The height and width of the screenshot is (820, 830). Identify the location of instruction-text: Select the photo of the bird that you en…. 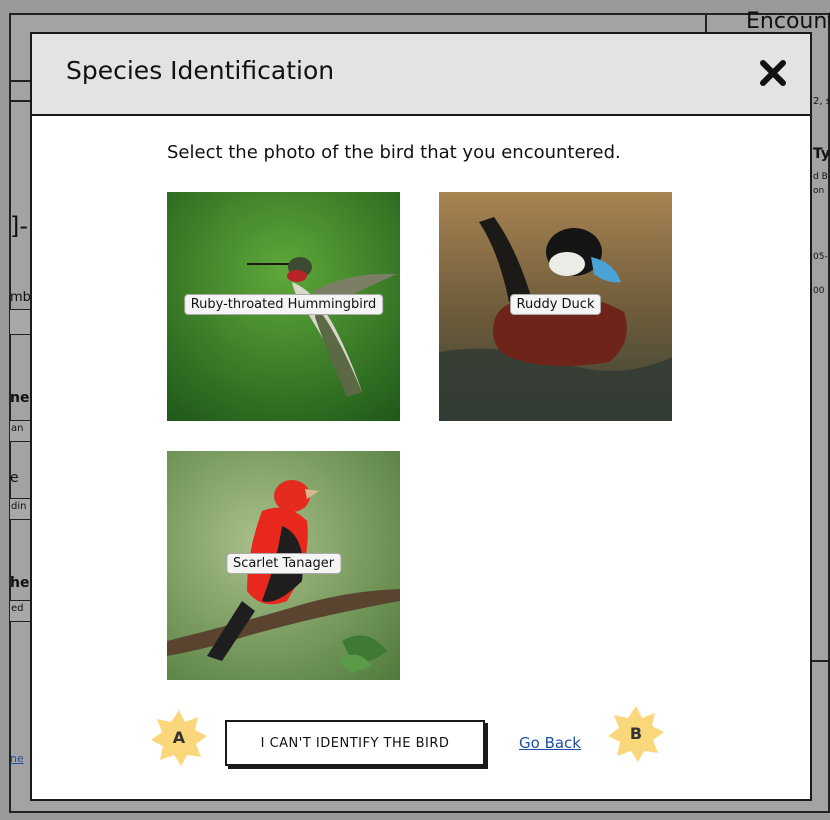
(394, 152).